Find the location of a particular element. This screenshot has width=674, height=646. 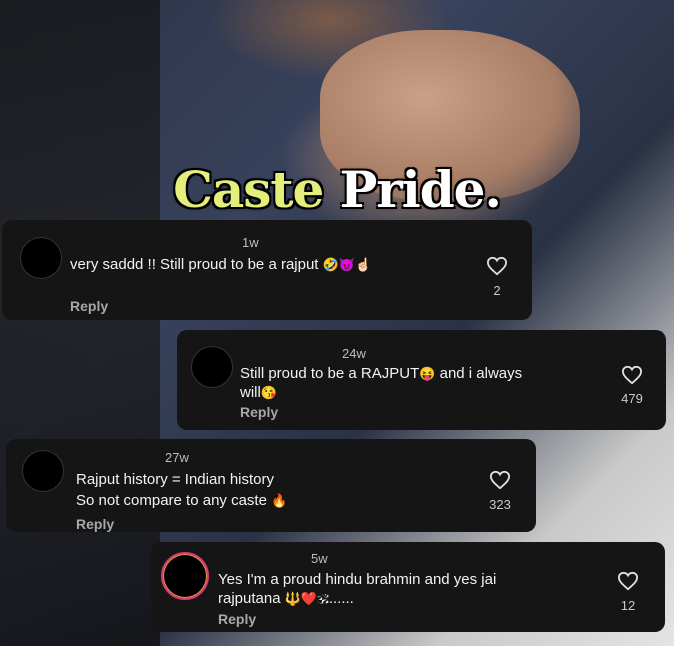

emoji-group: 🤣😈☝🏻 is located at coordinates (347, 264).